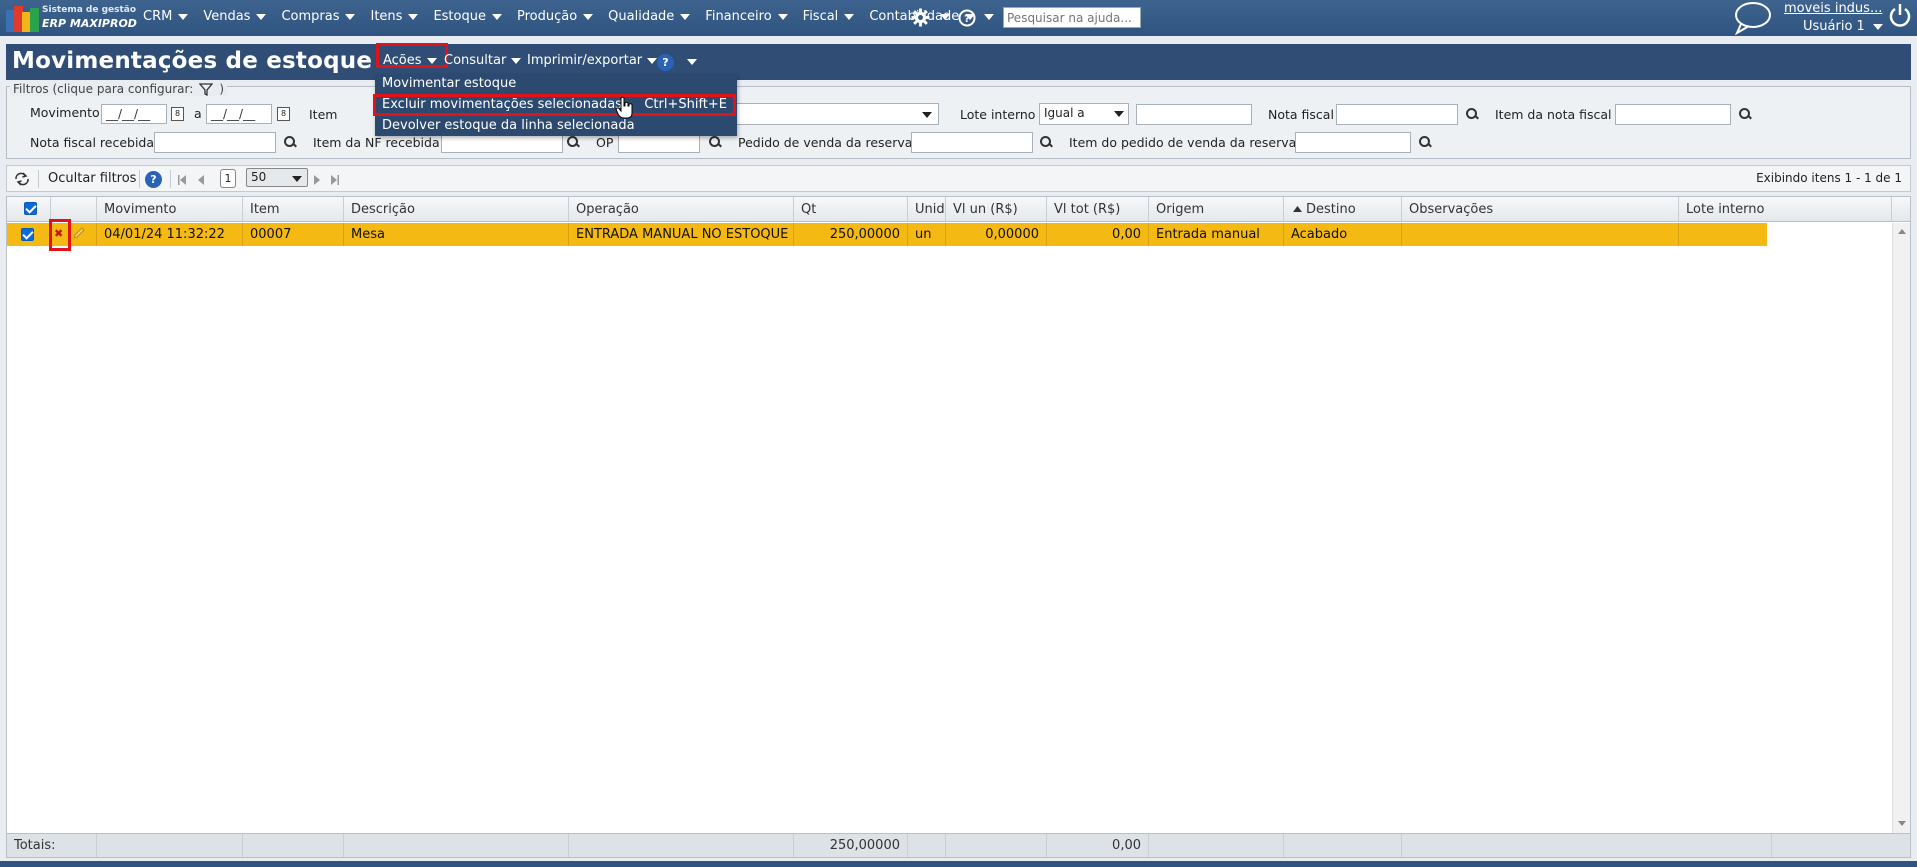 This screenshot has height=867, width=1917. What do you see at coordinates (134, 114) in the screenshot?
I see `movimento-start-date-input: __/__/__` at bounding box center [134, 114].